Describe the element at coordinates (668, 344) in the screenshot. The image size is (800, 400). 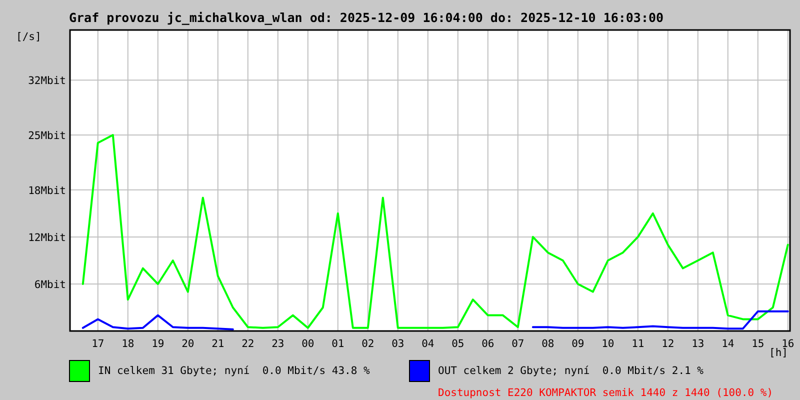
I see `x-axis-label: 12` at that location.